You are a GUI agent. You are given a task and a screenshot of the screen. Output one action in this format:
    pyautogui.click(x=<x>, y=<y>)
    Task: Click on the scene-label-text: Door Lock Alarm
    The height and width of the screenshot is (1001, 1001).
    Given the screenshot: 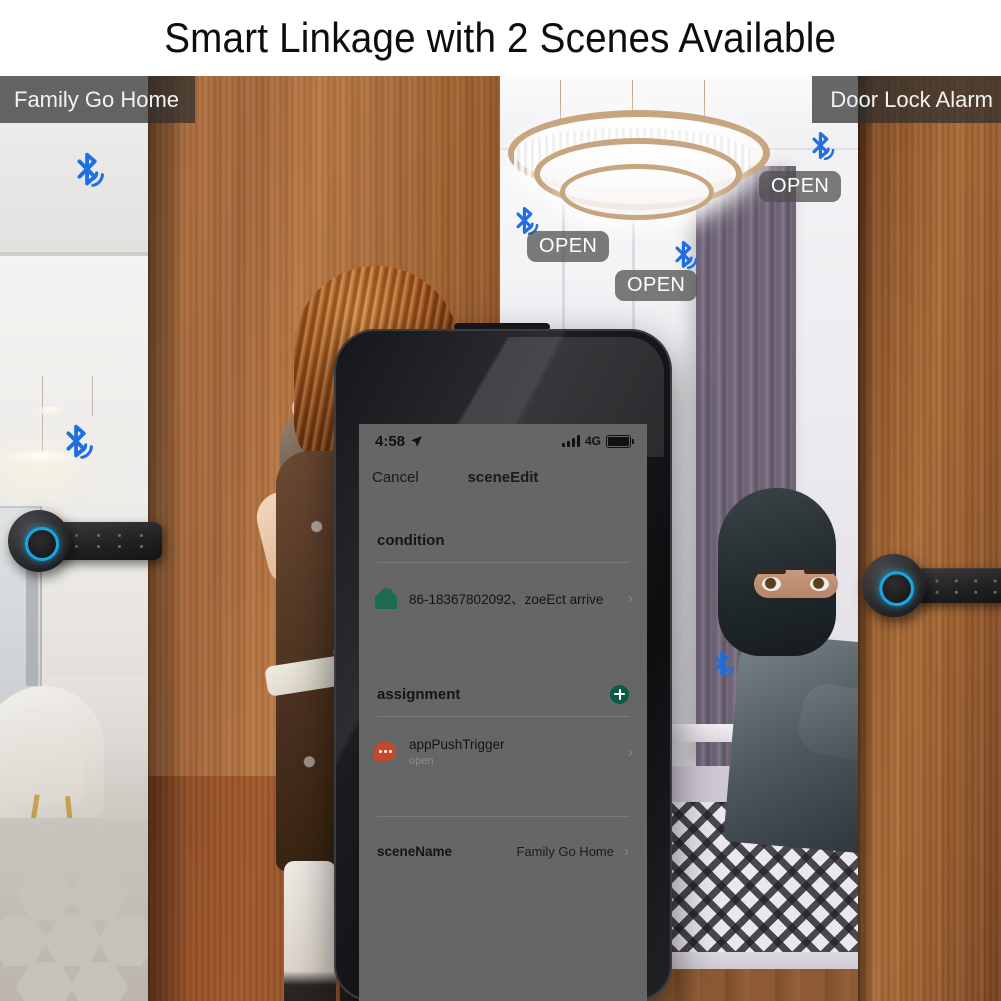 What is the action you would take?
    pyautogui.click(x=911, y=99)
    